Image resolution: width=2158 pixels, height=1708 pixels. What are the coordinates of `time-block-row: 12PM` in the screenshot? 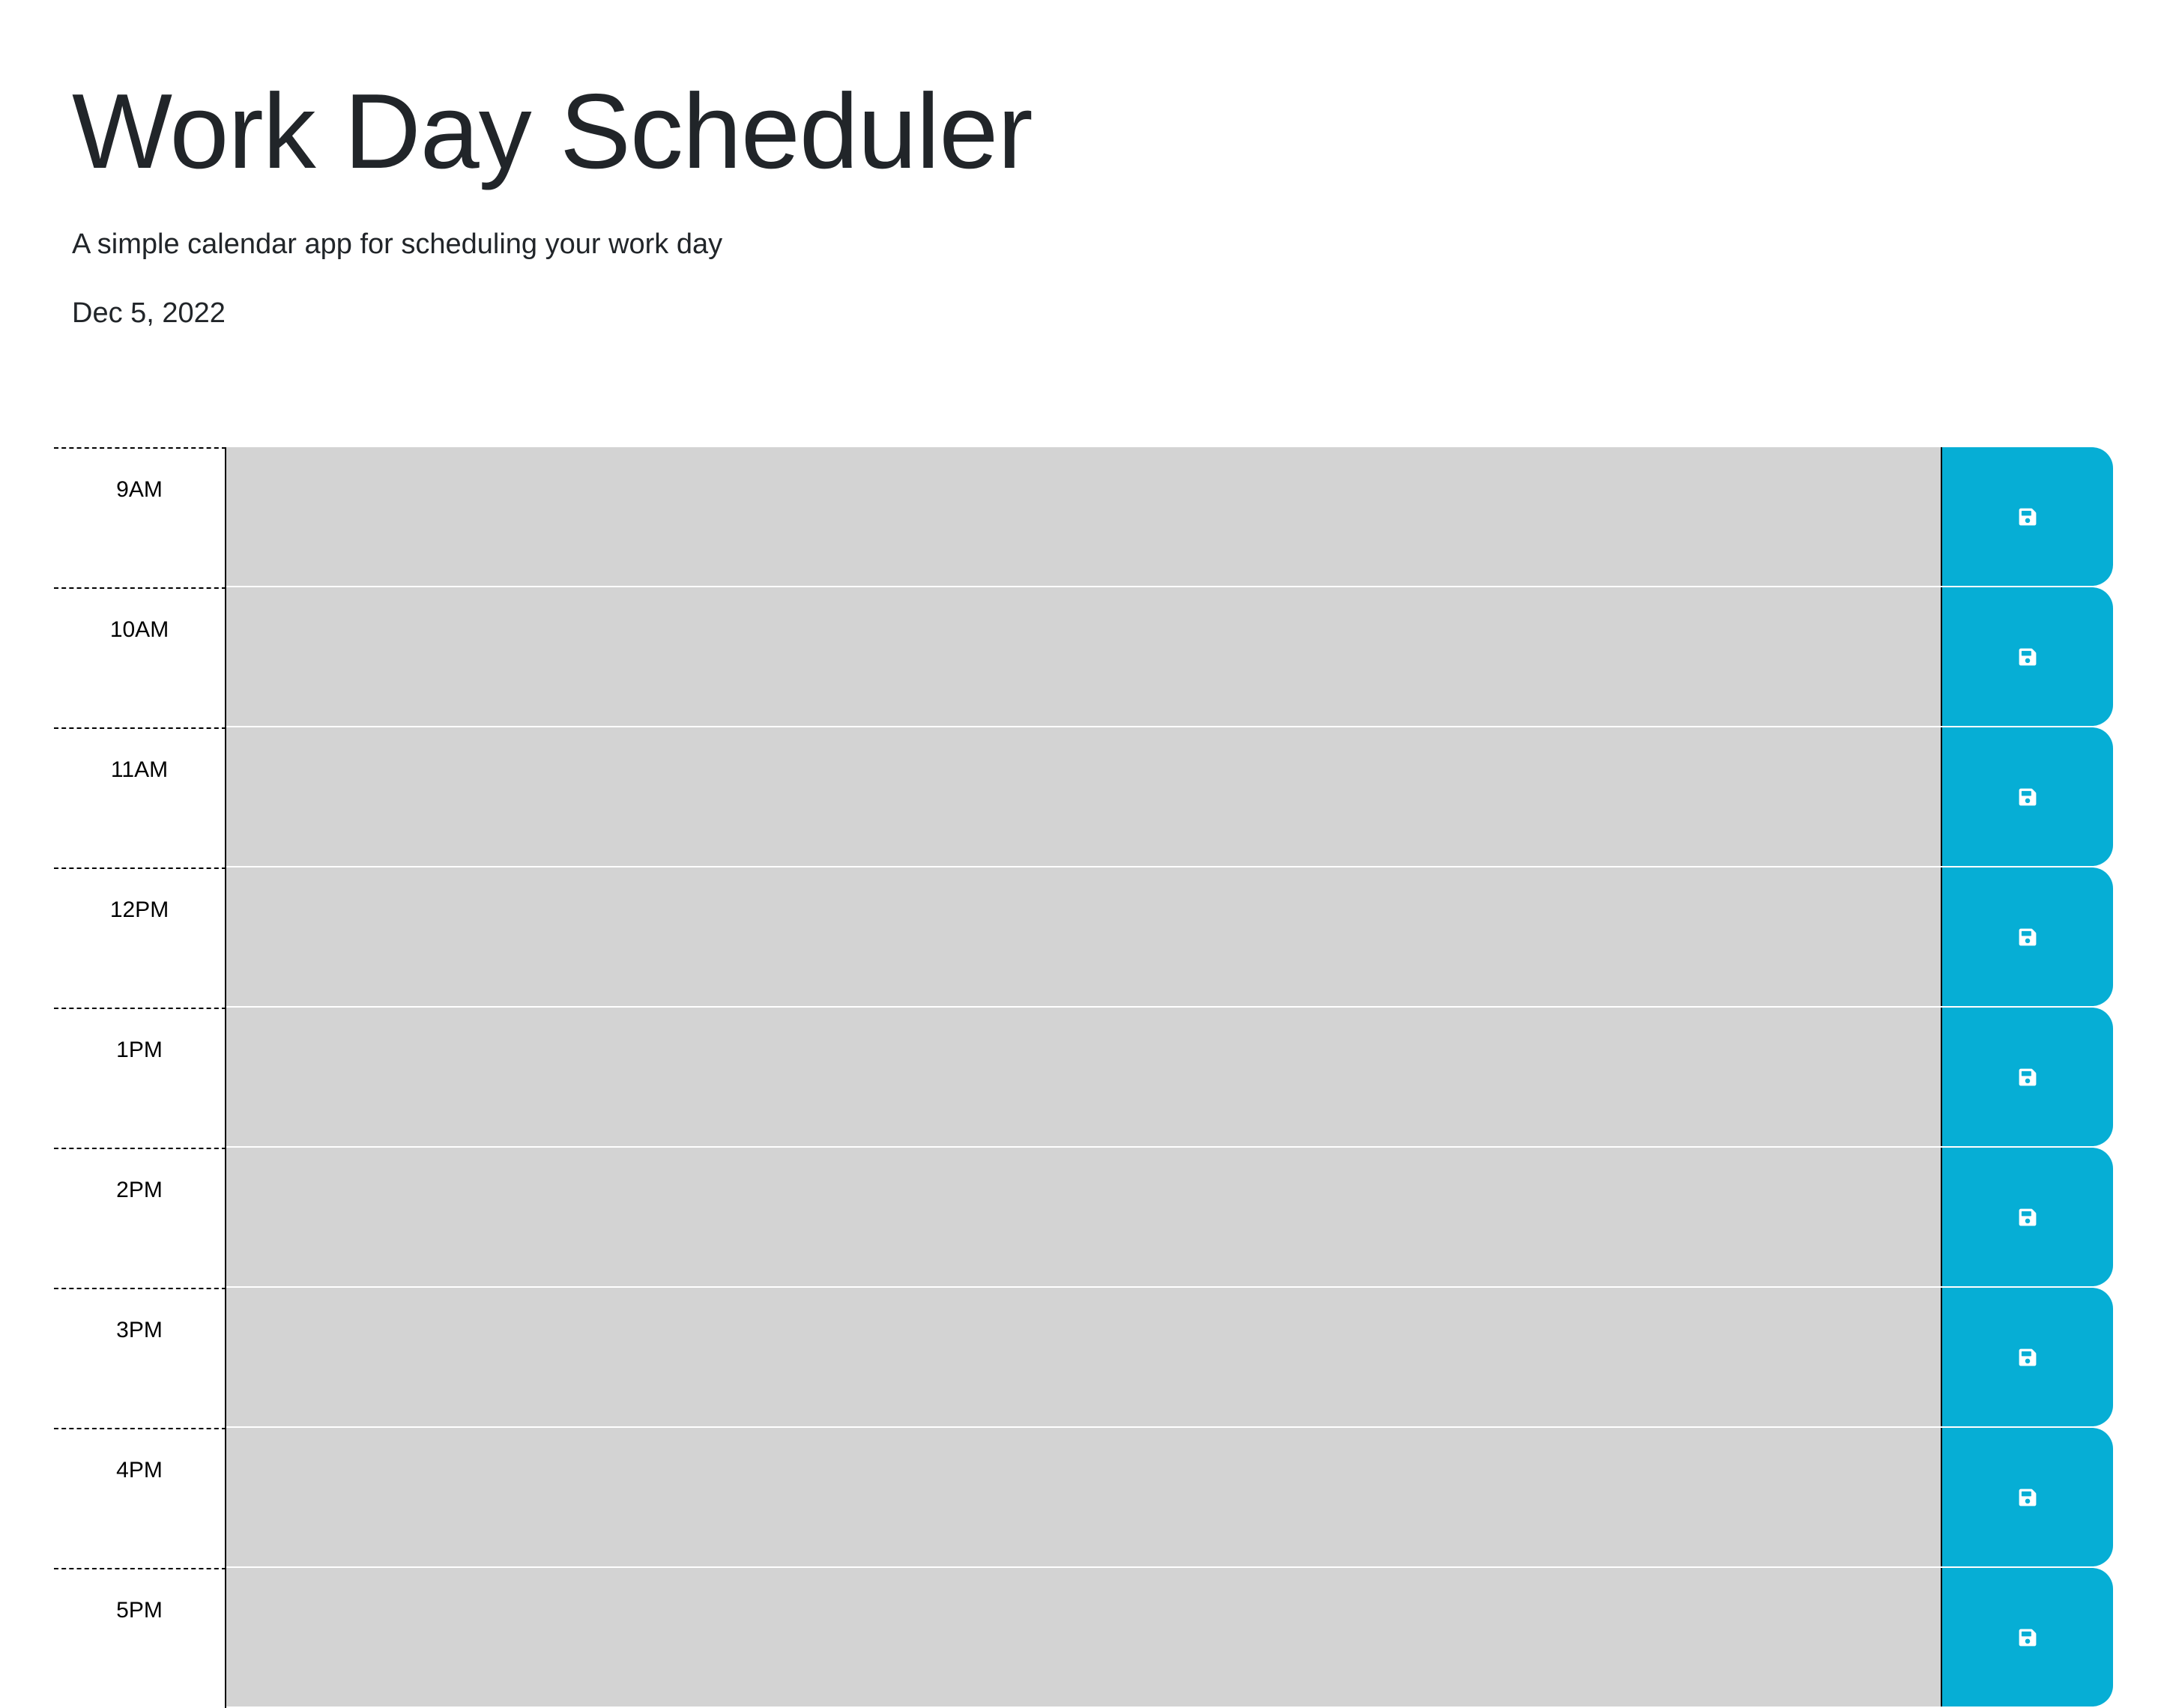 It's located at (1083, 937).